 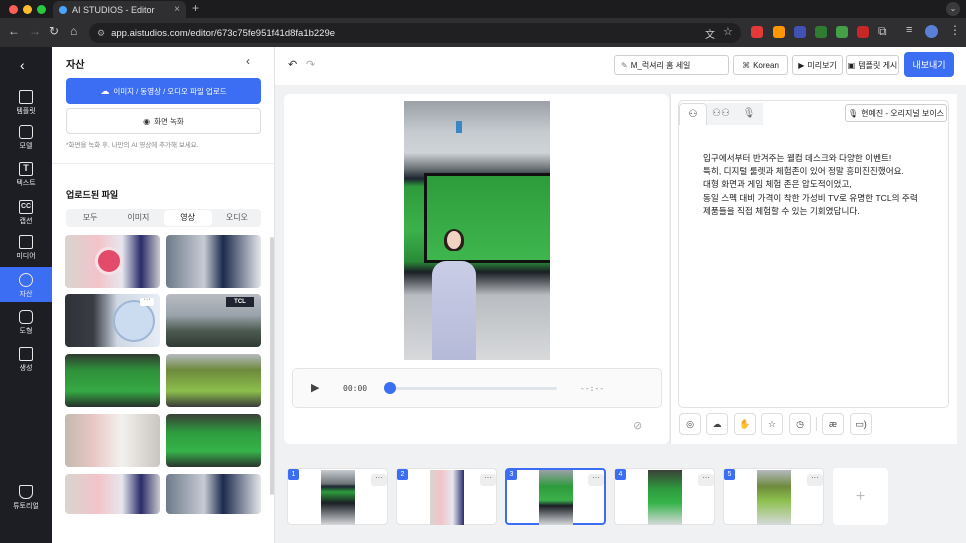 I want to click on upload-file-button: ☁ 이미지 / 동영상 / 오디오 파일 업로드, so click(x=163, y=91).